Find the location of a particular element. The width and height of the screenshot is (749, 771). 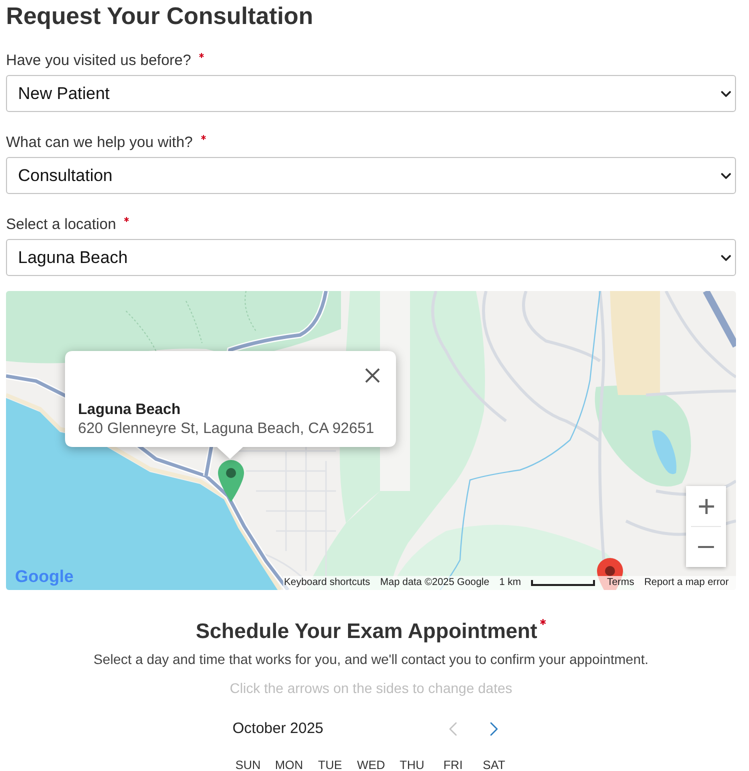

zoom-in-button is located at coordinates (706, 506).